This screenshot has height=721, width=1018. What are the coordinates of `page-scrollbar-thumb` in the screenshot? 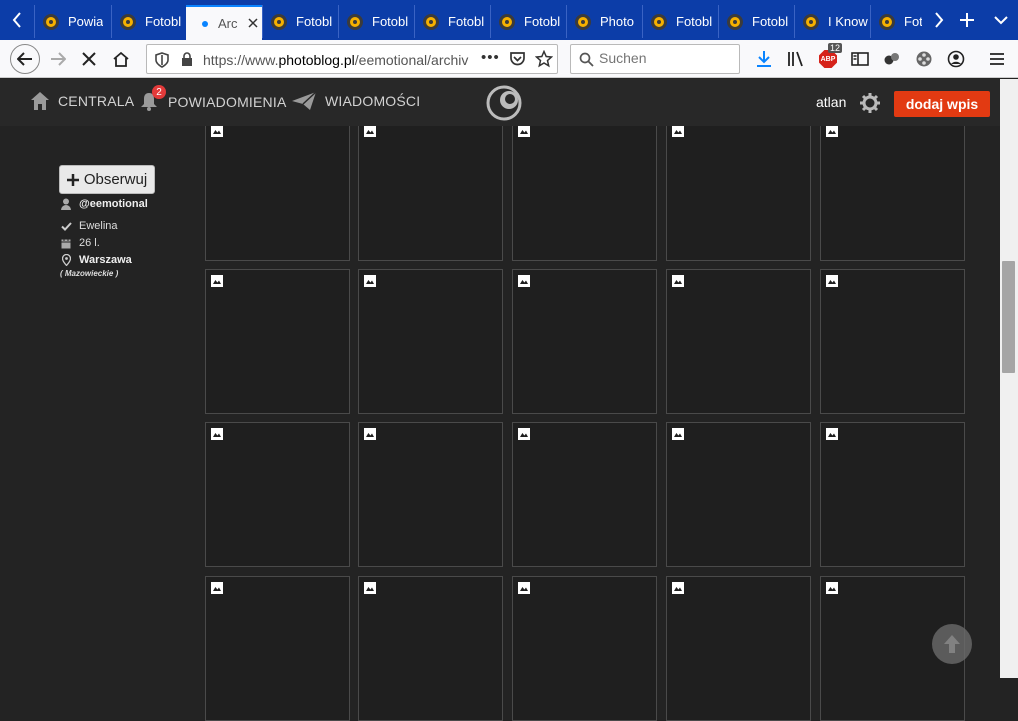 It's located at (1008, 317).